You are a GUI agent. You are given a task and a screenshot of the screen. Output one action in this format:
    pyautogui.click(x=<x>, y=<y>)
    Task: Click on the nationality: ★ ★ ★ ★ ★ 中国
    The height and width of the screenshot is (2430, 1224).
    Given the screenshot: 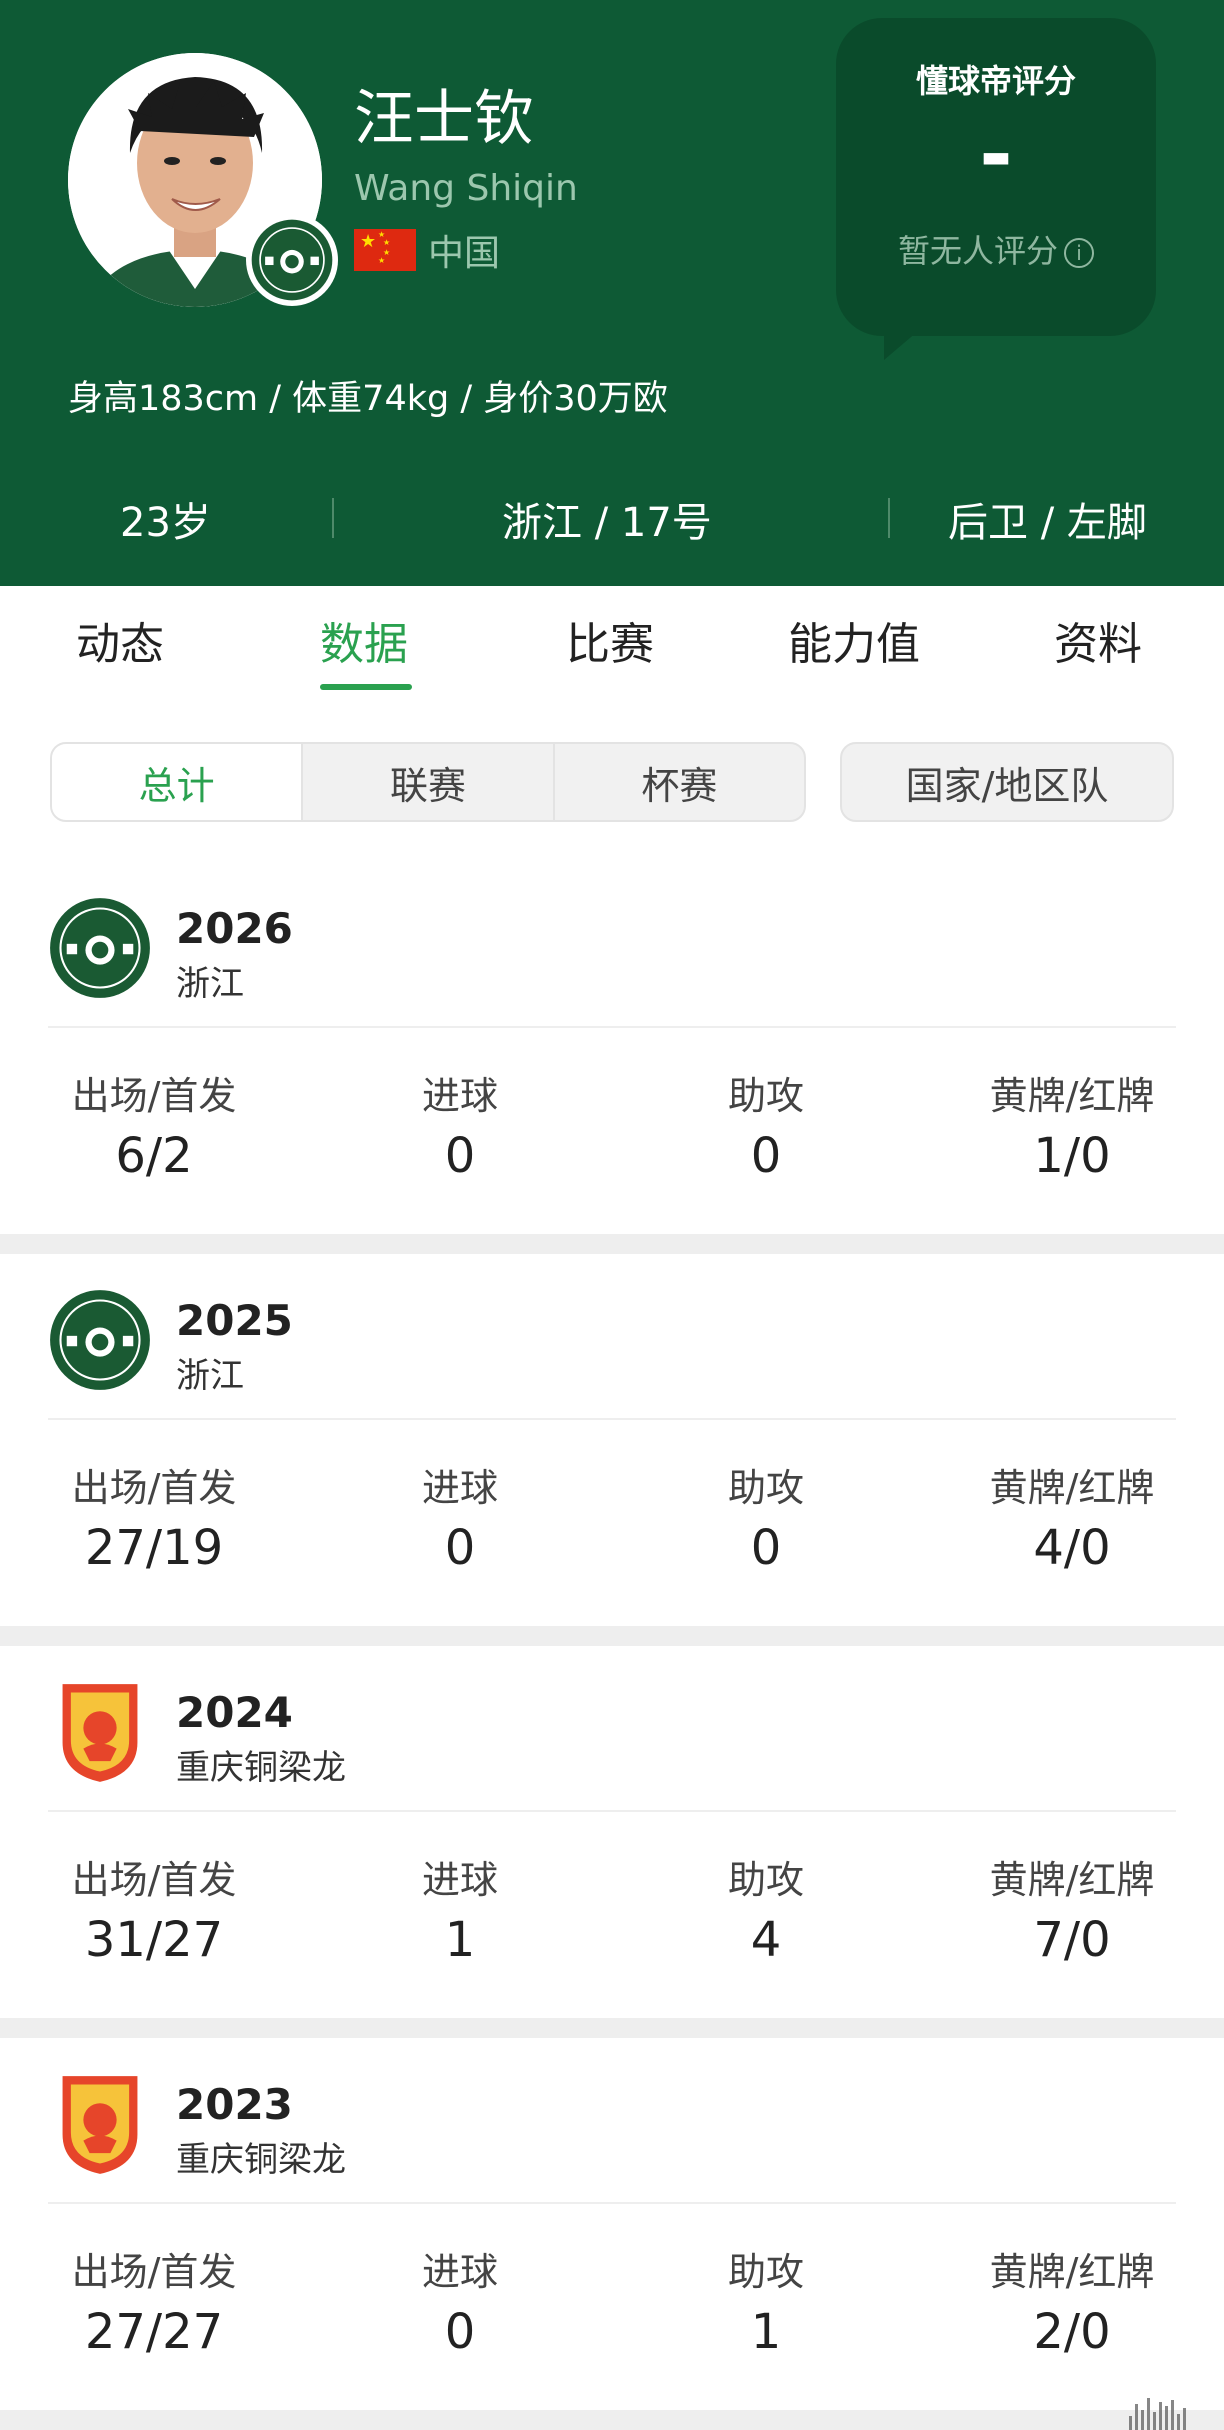 What is the action you would take?
    pyautogui.click(x=427, y=251)
    